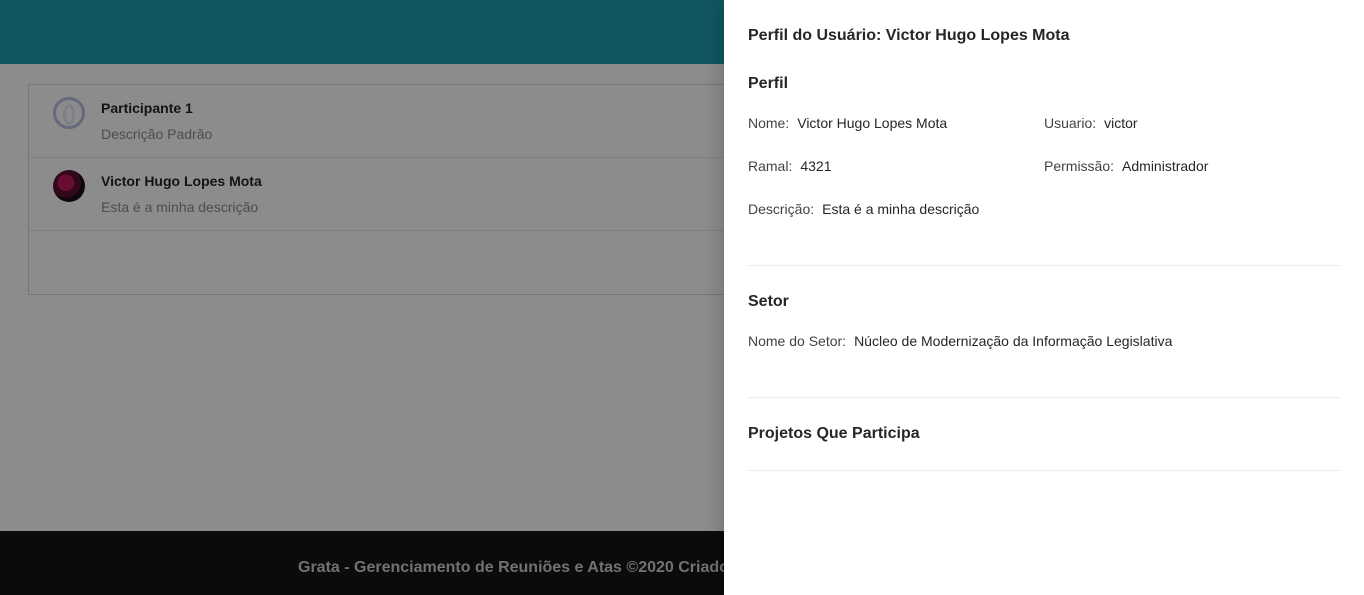 This screenshot has height=595, width=1364. I want to click on section-setor-heading: Setor, so click(768, 301).